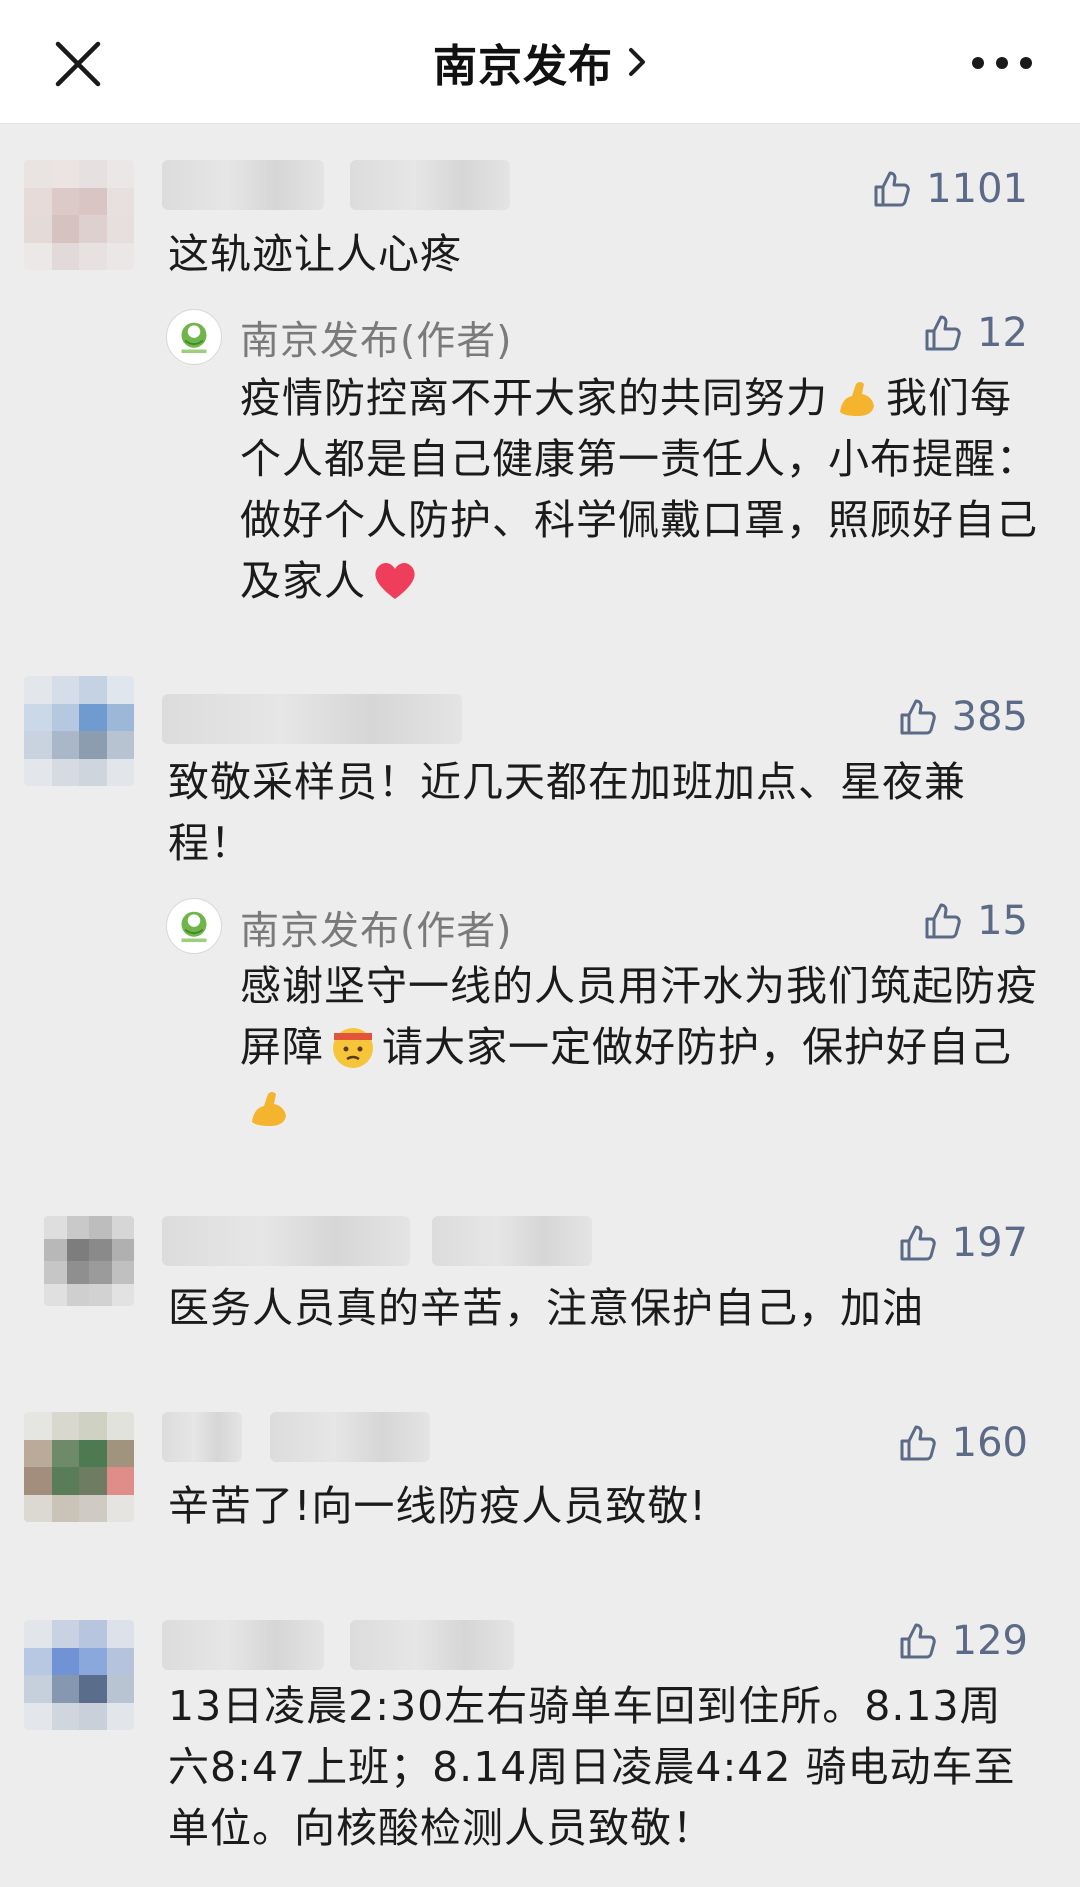 The height and width of the screenshot is (1887, 1080). What do you see at coordinates (637, 62) in the screenshot?
I see `chevron-right-icon` at bounding box center [637, 62].